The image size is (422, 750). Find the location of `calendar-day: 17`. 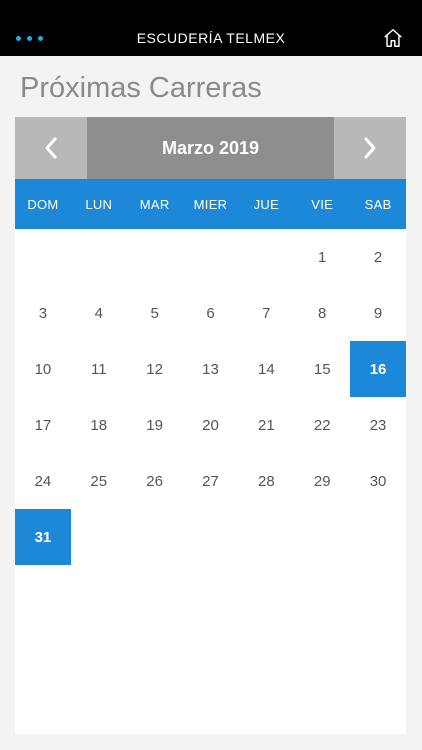

calendar-day: 17 is located at coordinates (43, 425).